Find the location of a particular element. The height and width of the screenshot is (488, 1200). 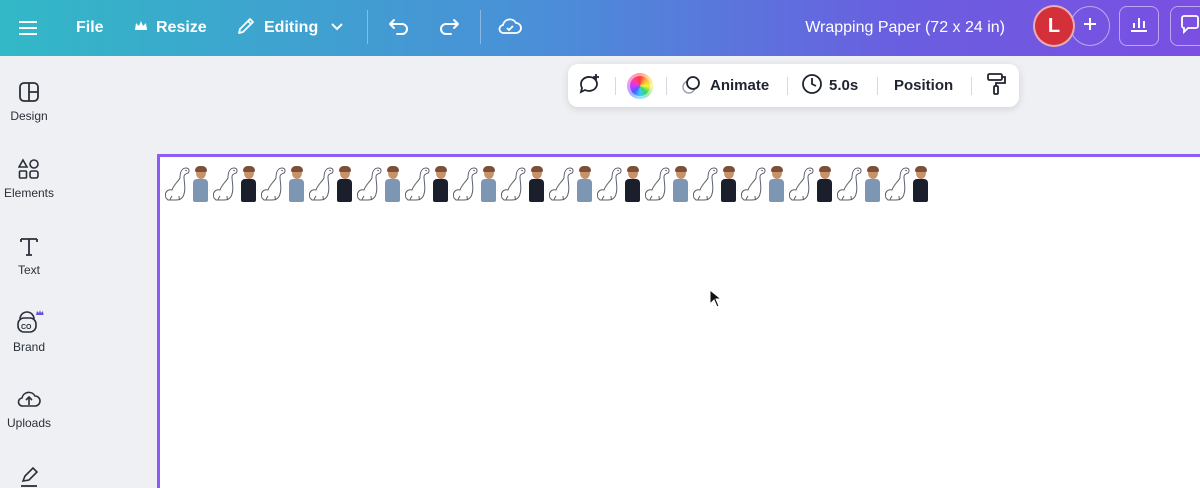

editing-mode-dropdown: Editing is located at coordinates (290, 28).